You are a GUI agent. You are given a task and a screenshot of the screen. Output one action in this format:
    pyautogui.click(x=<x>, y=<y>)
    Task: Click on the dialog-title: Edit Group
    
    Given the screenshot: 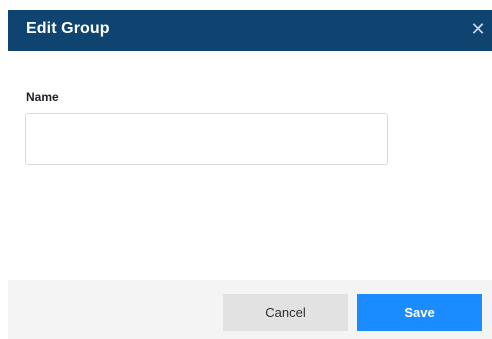 What is the action you would take?
    pyautogui.click(x=68, y=28)
    